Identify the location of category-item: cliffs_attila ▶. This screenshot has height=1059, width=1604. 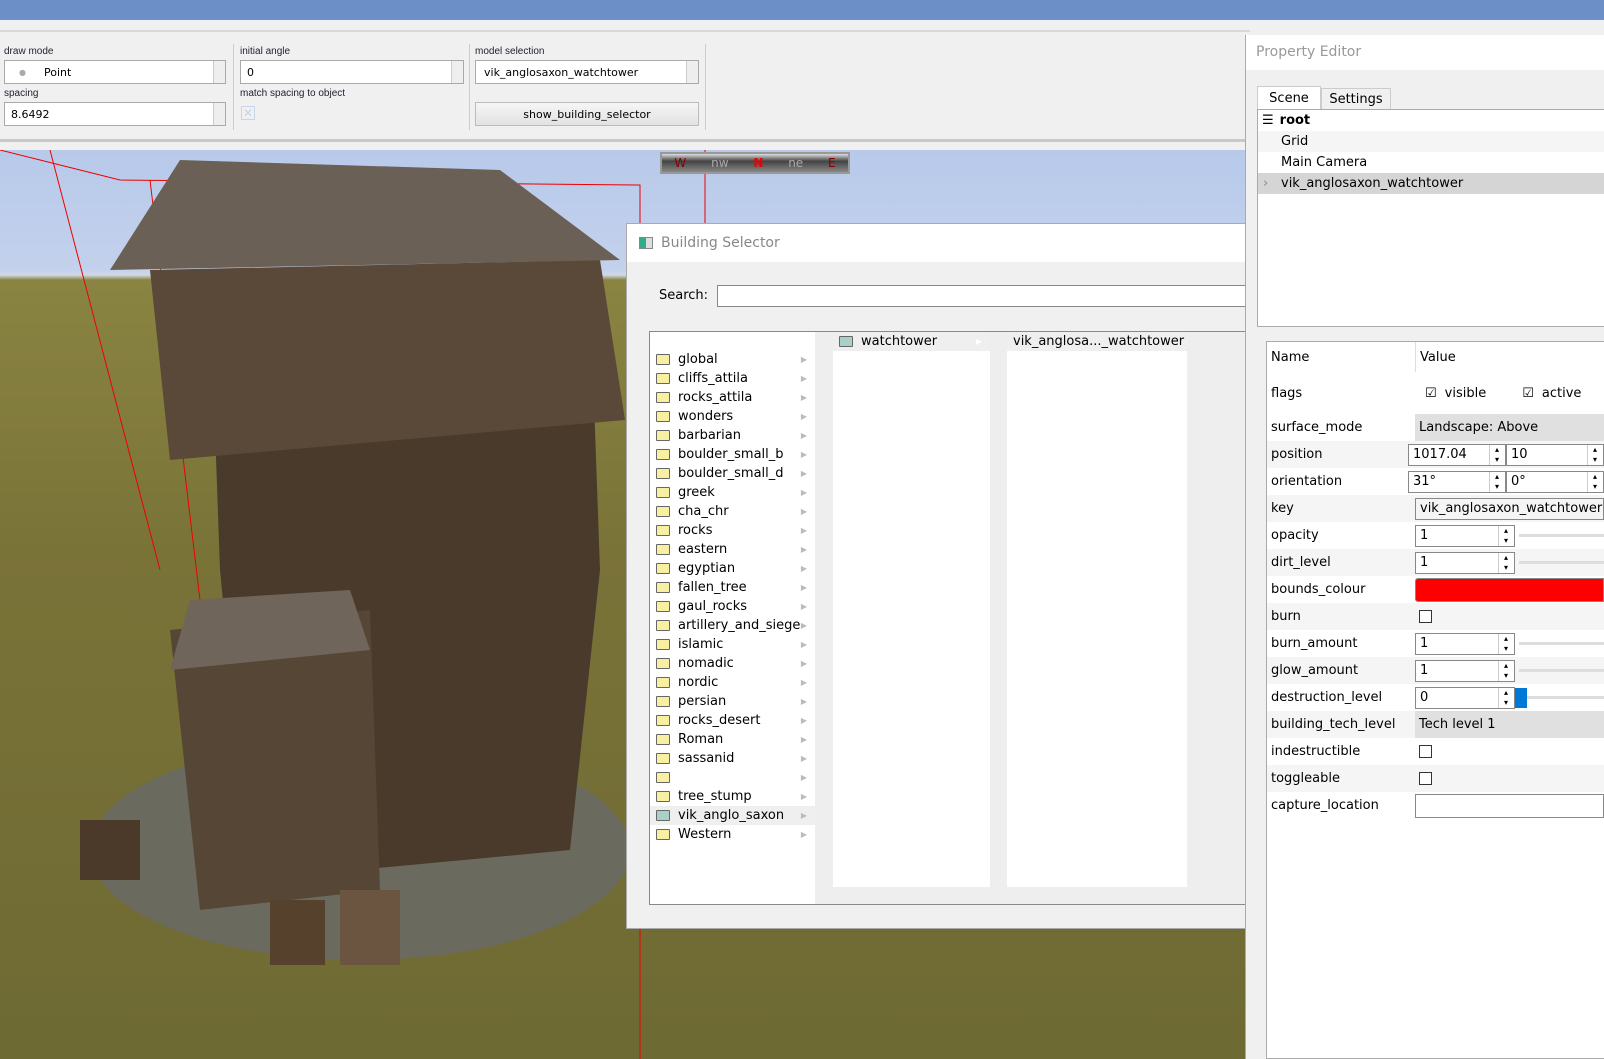
(732, 378).